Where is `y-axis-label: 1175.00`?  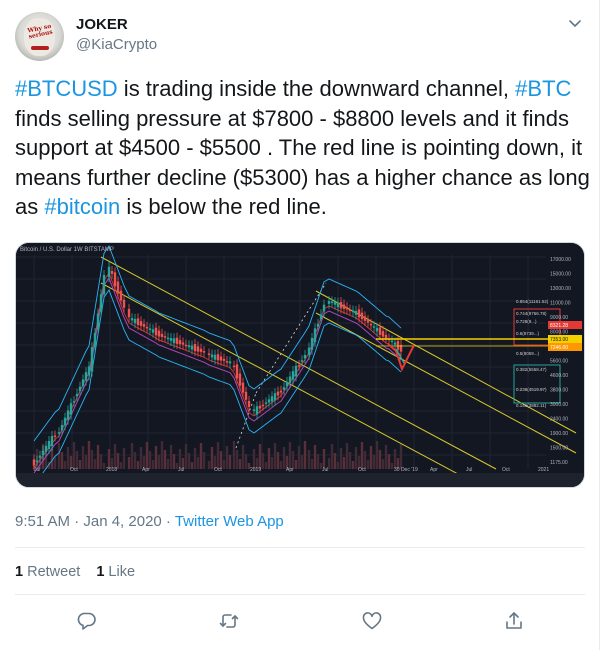
y-axis-label: 1175.00 is located at coordinates (559, 463).